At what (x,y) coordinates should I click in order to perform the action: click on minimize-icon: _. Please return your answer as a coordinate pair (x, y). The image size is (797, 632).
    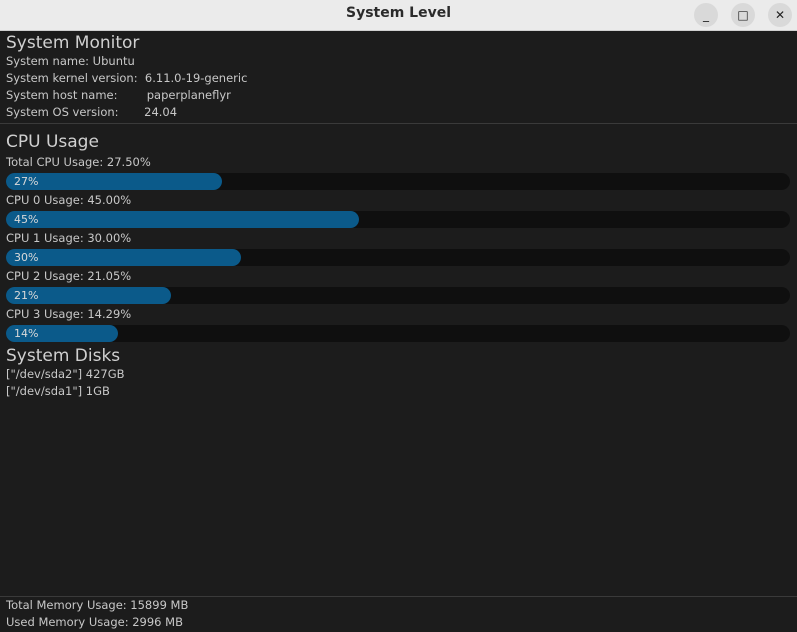
    Looking at the image, I should click on (706, 15).